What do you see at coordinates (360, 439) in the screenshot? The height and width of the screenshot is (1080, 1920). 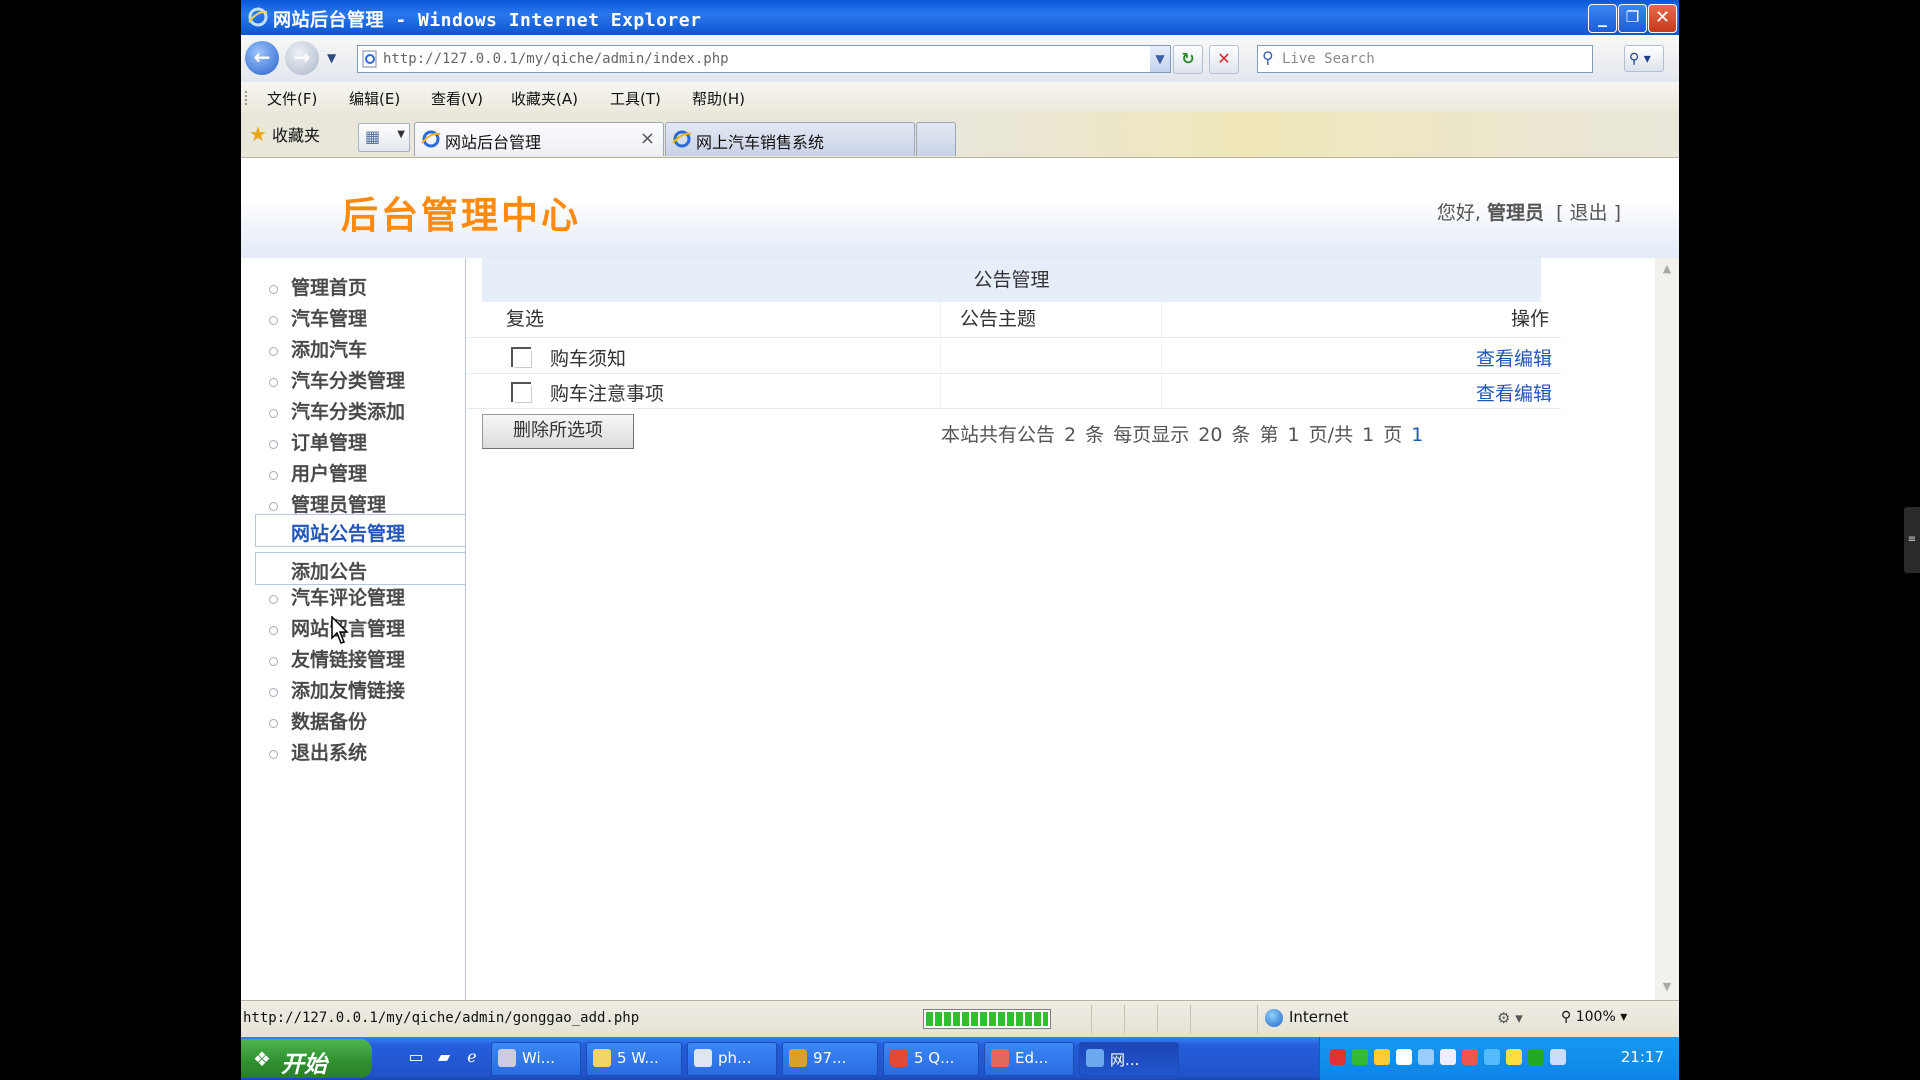 I see `sidebar-item-orders: 订单管理` at bounding box center [360, 439].